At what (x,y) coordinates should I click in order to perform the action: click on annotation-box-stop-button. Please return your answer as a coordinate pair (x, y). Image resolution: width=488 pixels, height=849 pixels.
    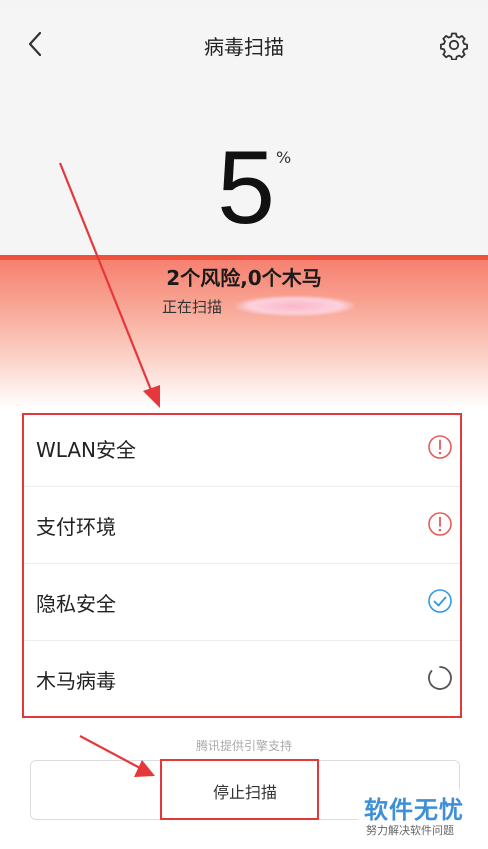
    Looking at the image, I should click on (239, 789).